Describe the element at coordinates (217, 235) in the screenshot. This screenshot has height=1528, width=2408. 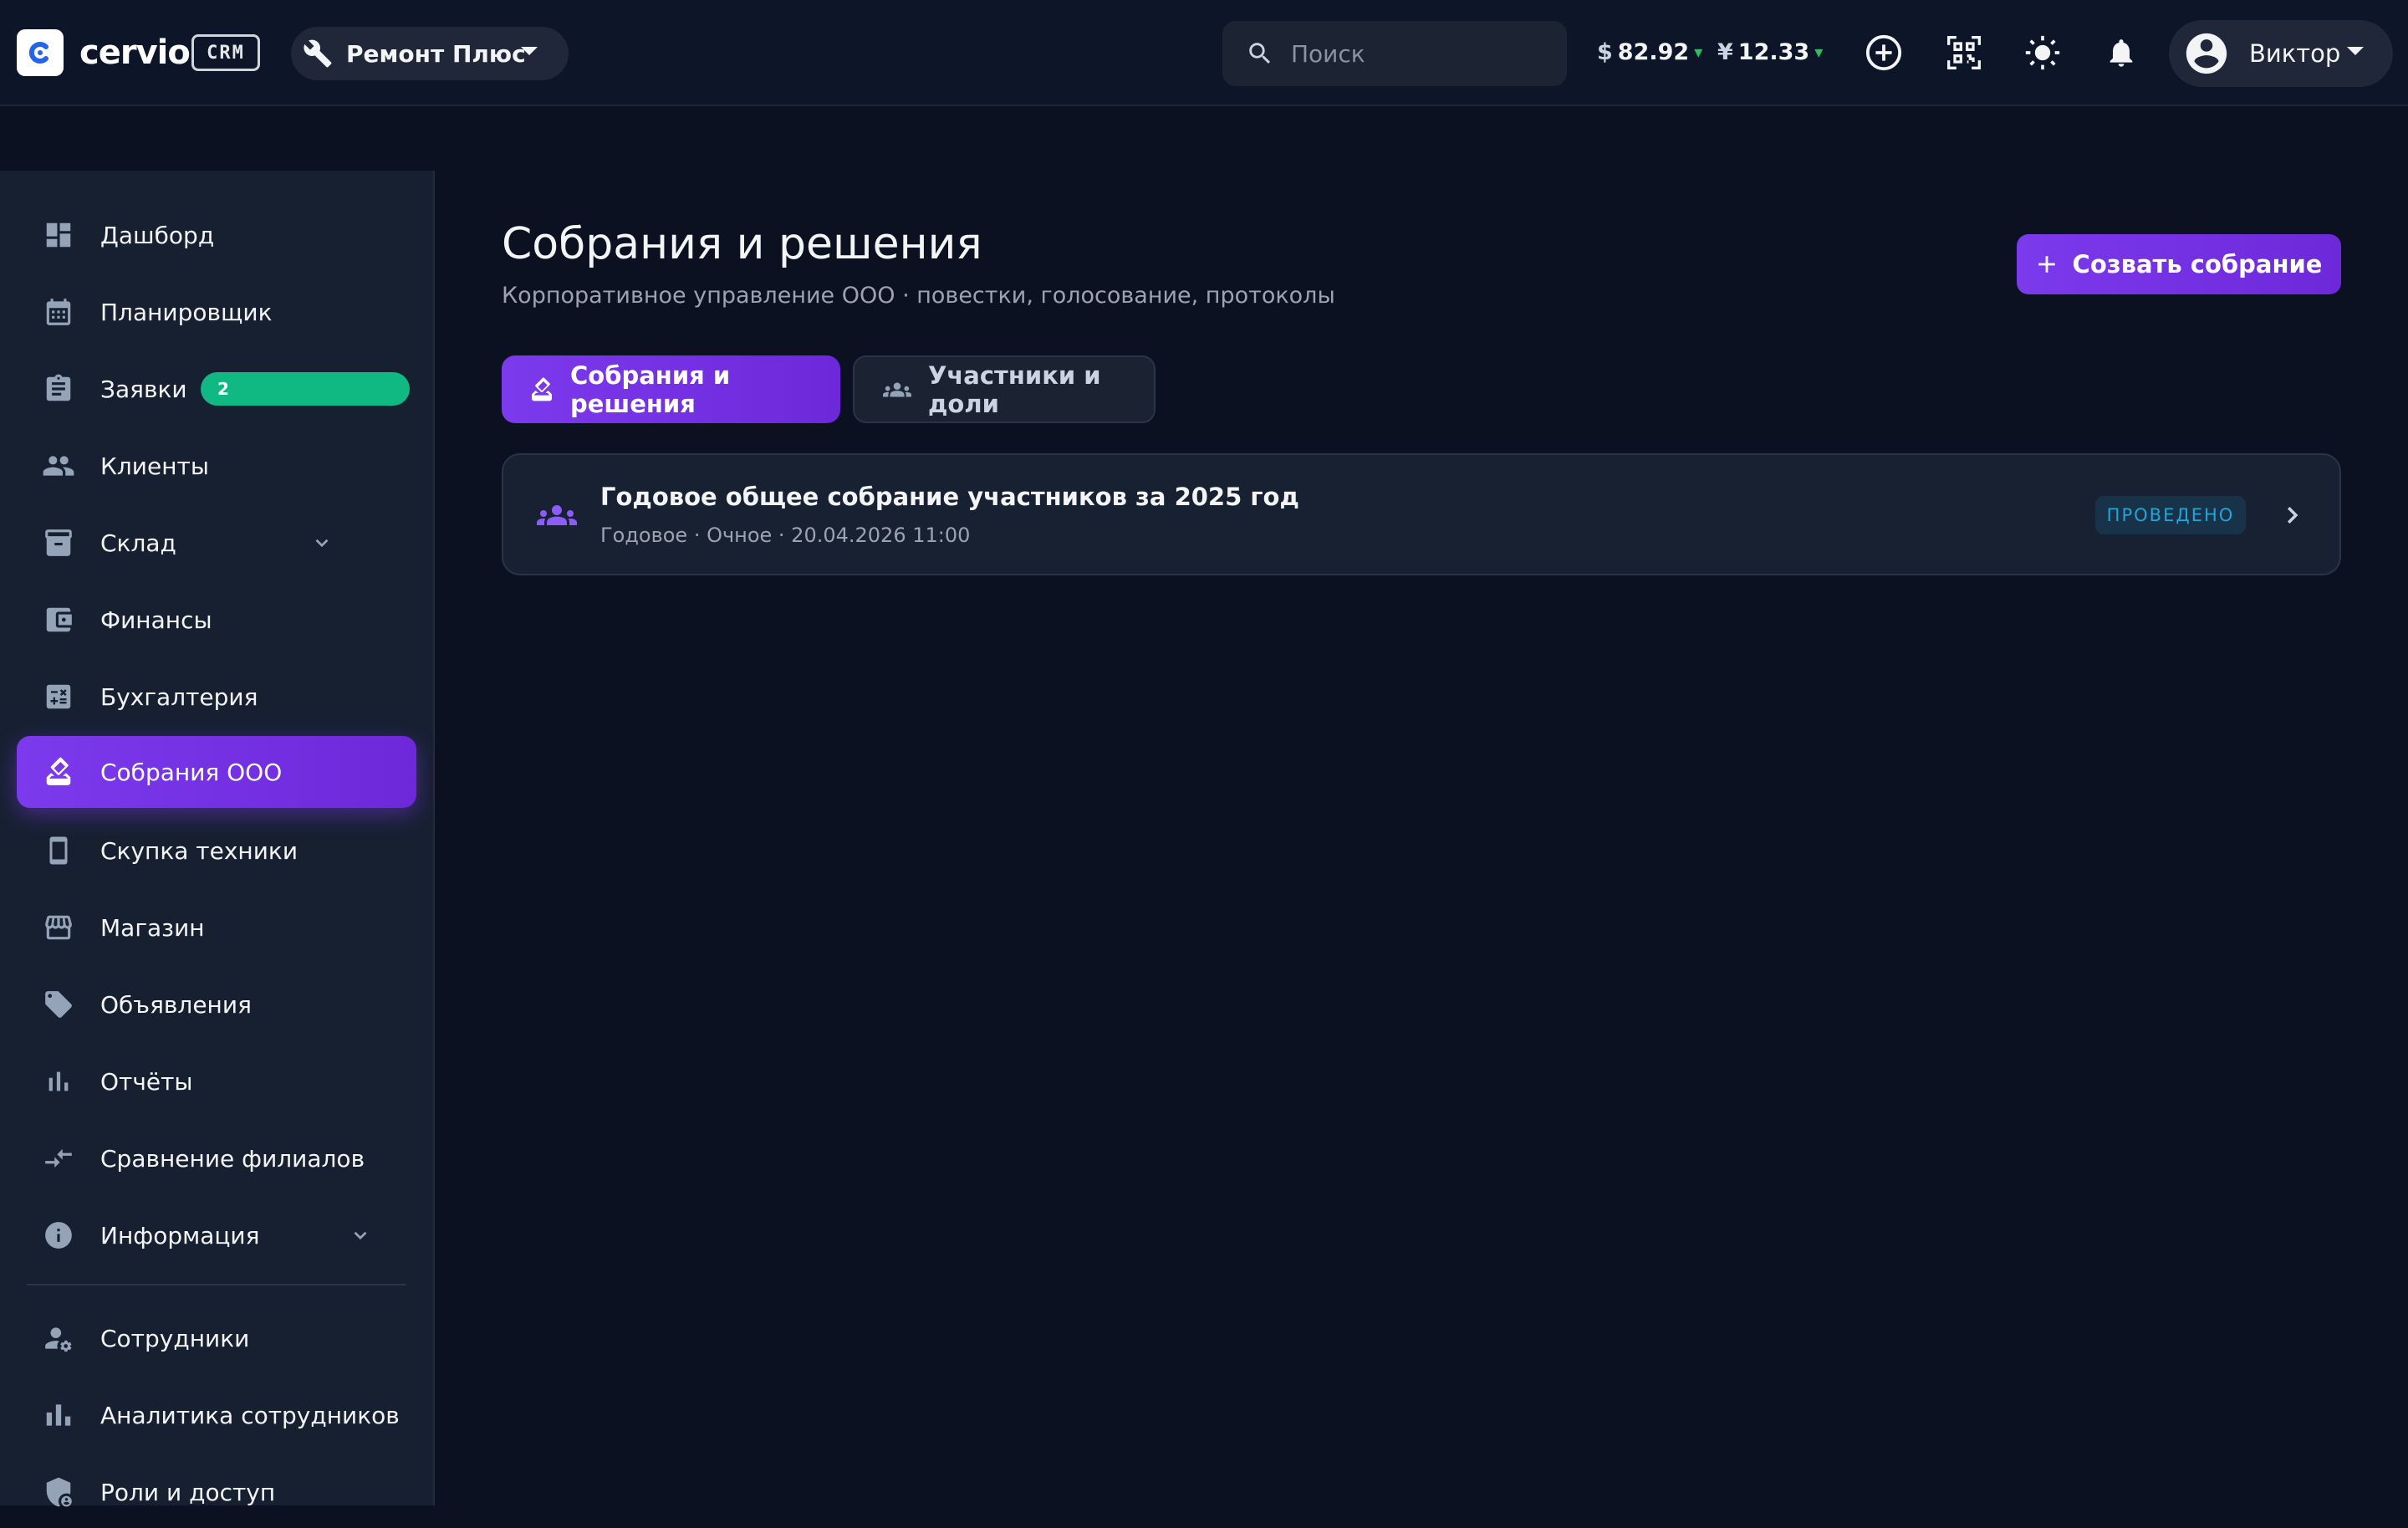
I see `sidebar-item-dashboard: Дашборд` at that location.